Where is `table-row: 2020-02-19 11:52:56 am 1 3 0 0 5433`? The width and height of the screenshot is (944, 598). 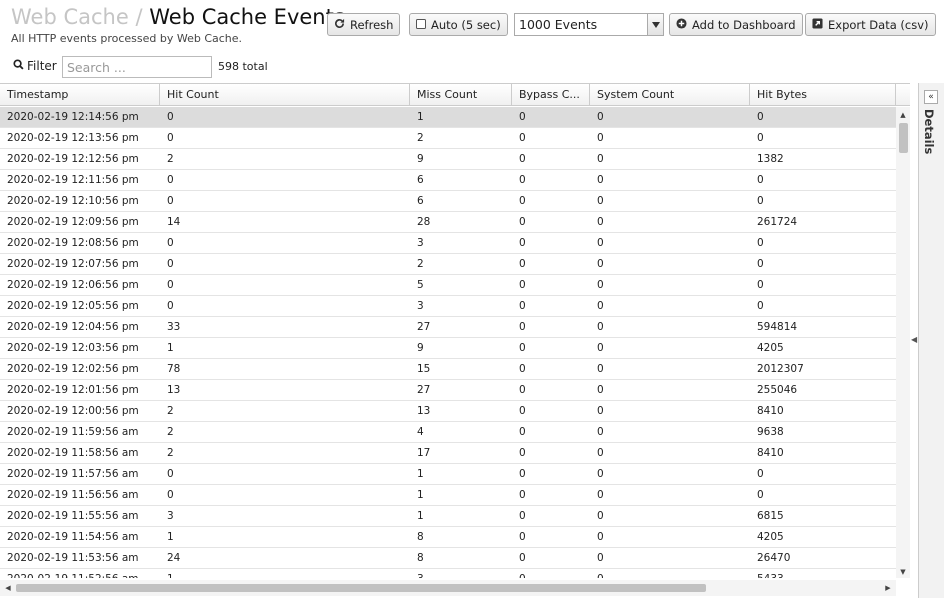
table-row: 2020-02-19 11:52:56 am 1 3 0 0 5433 is located at coordinates (448, 573).